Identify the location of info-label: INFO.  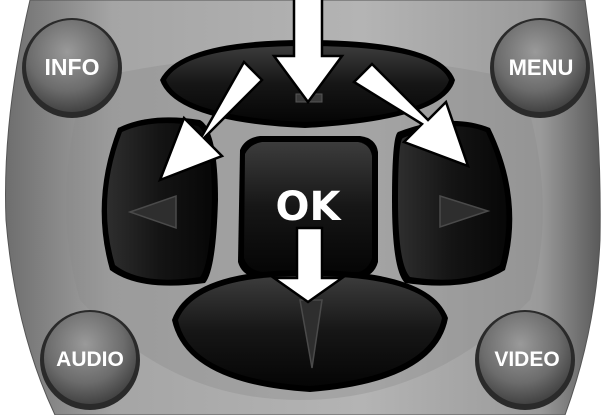
(72, 67).